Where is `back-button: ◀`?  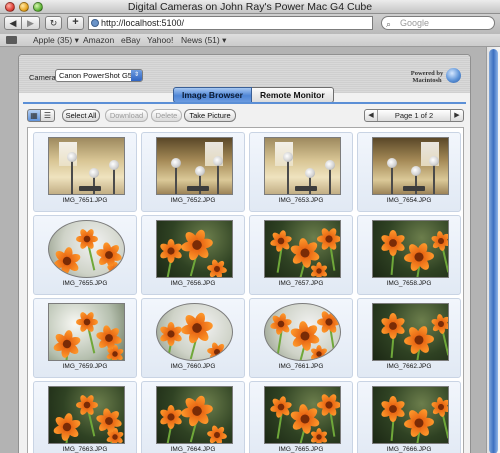
back-button: ◀ is located at coordinates (13, 23).